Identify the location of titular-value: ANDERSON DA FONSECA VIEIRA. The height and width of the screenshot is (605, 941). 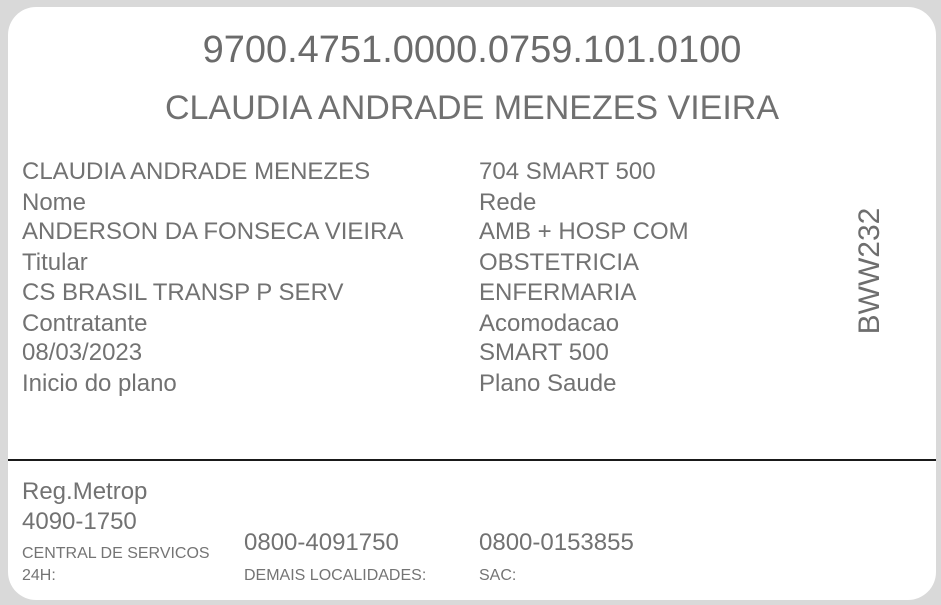
(213, 231).